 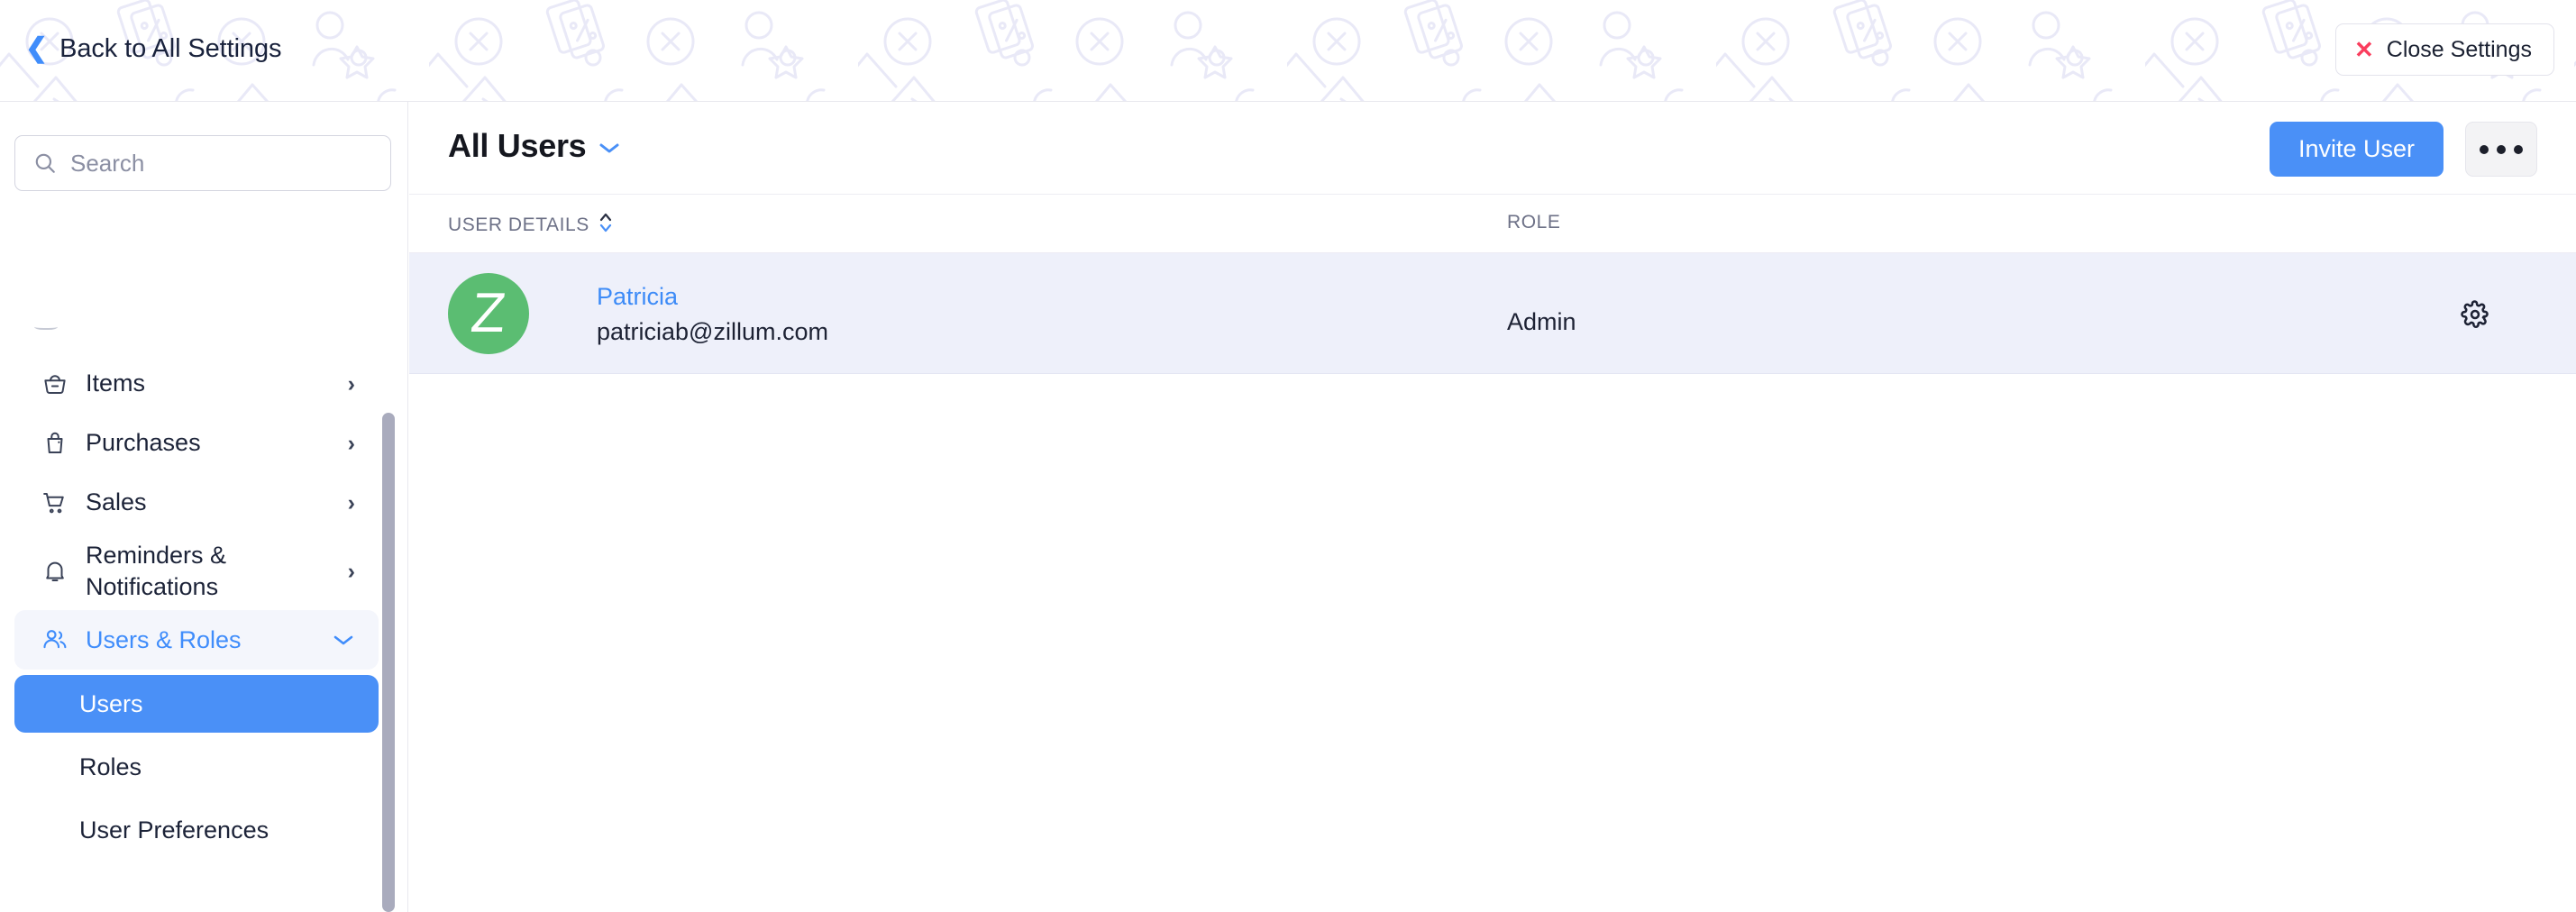 What do you see at coordinates (156, 571) in the screenshot?
I see `sidebar-item-label: Reminders & Notifications` at bounding box center [156, 571].